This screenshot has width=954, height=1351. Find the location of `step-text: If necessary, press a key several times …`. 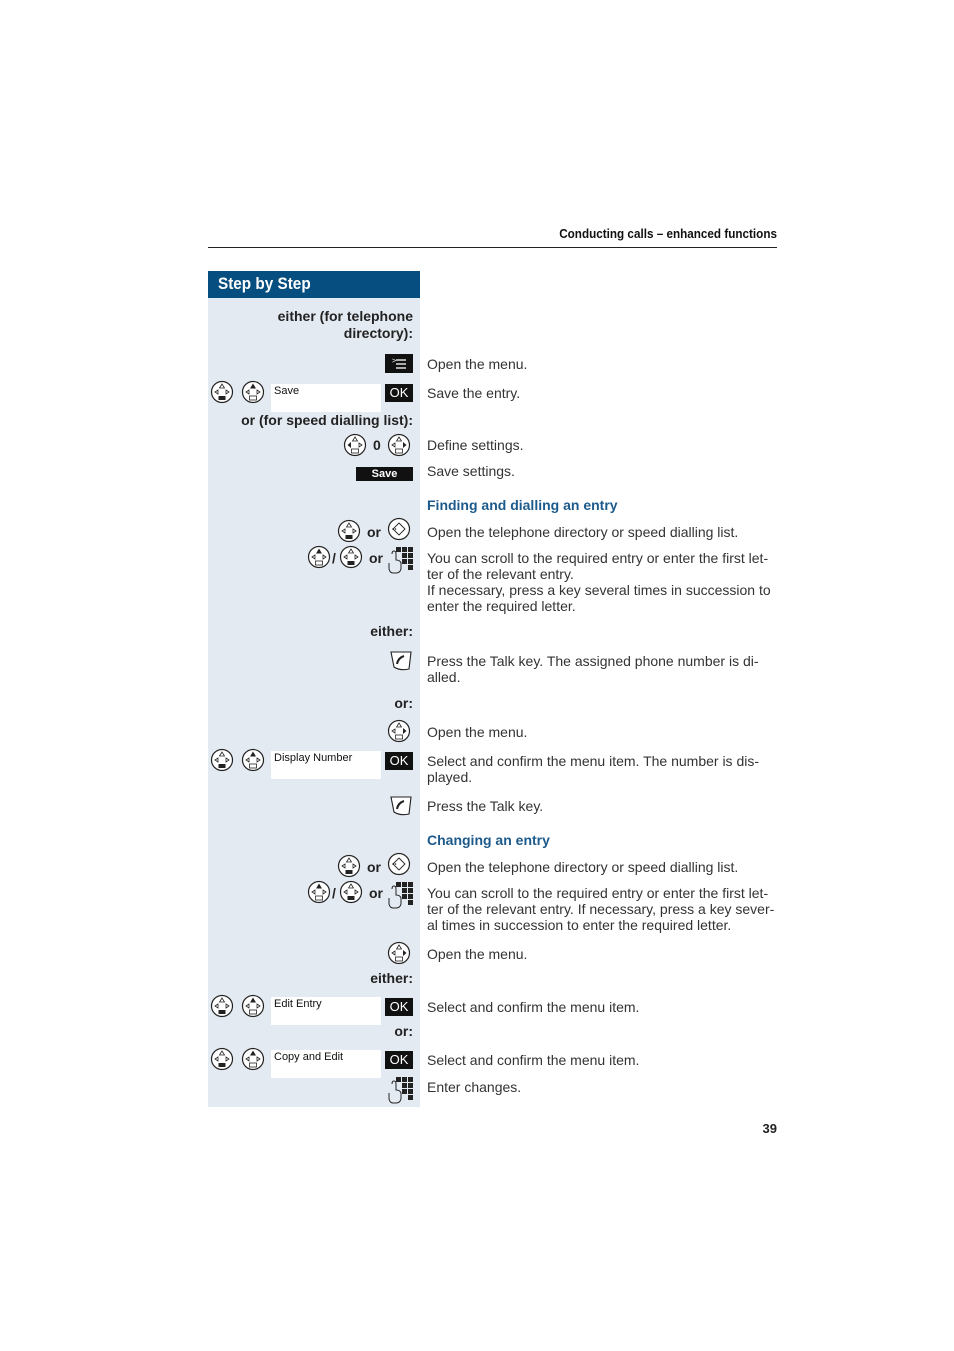

step-text: If necessary, press a key several times … is located at coordinates (599, 598).